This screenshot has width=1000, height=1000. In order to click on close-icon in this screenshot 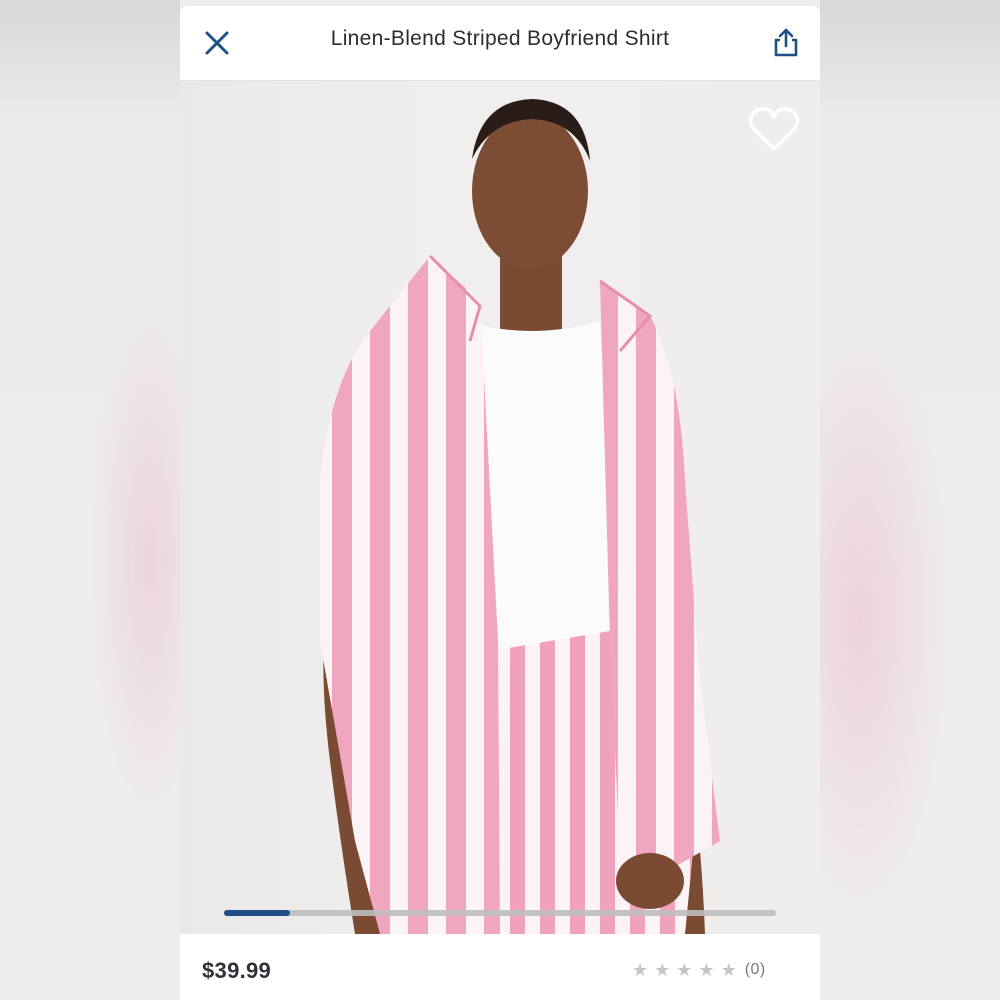, I will do `click(217, 43)`.